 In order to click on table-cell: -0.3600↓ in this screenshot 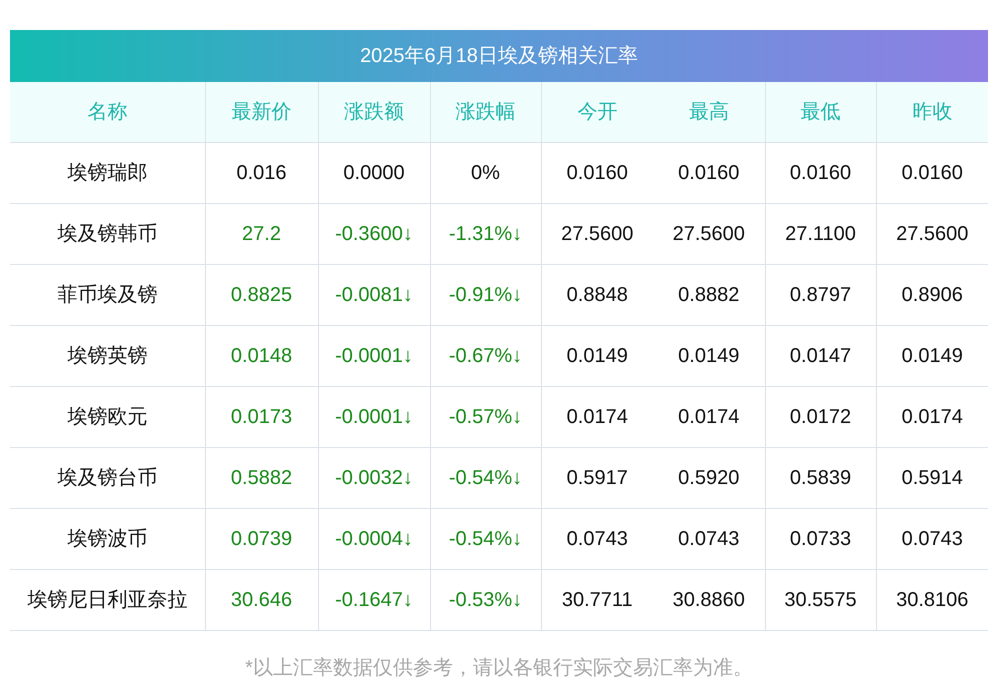, I will do `click(374, 233)`.